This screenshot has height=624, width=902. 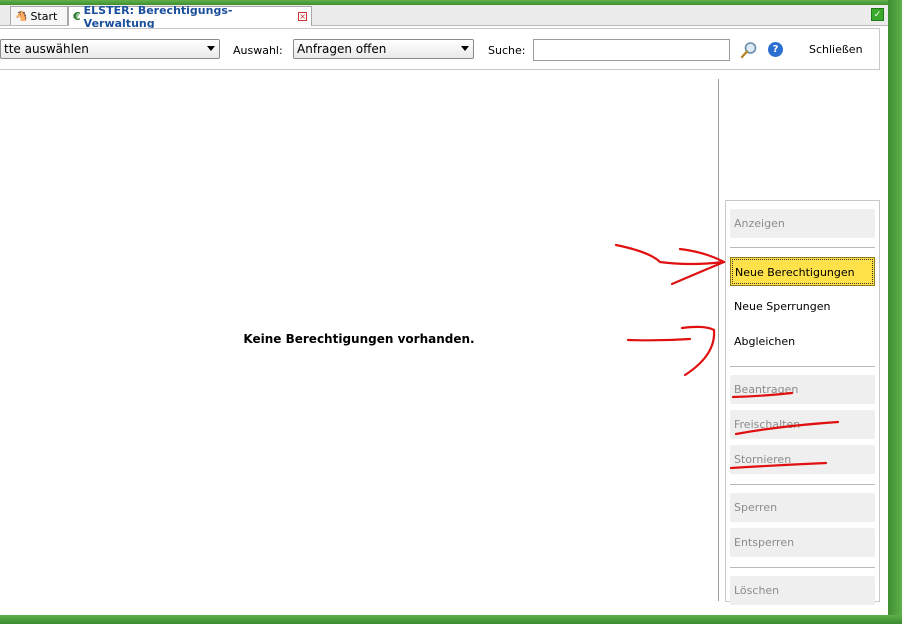 What do you see at coordinates (802, 590) in the screenshot?
I see `loeschen-button: Löschen` at bounding box center [802, 590].